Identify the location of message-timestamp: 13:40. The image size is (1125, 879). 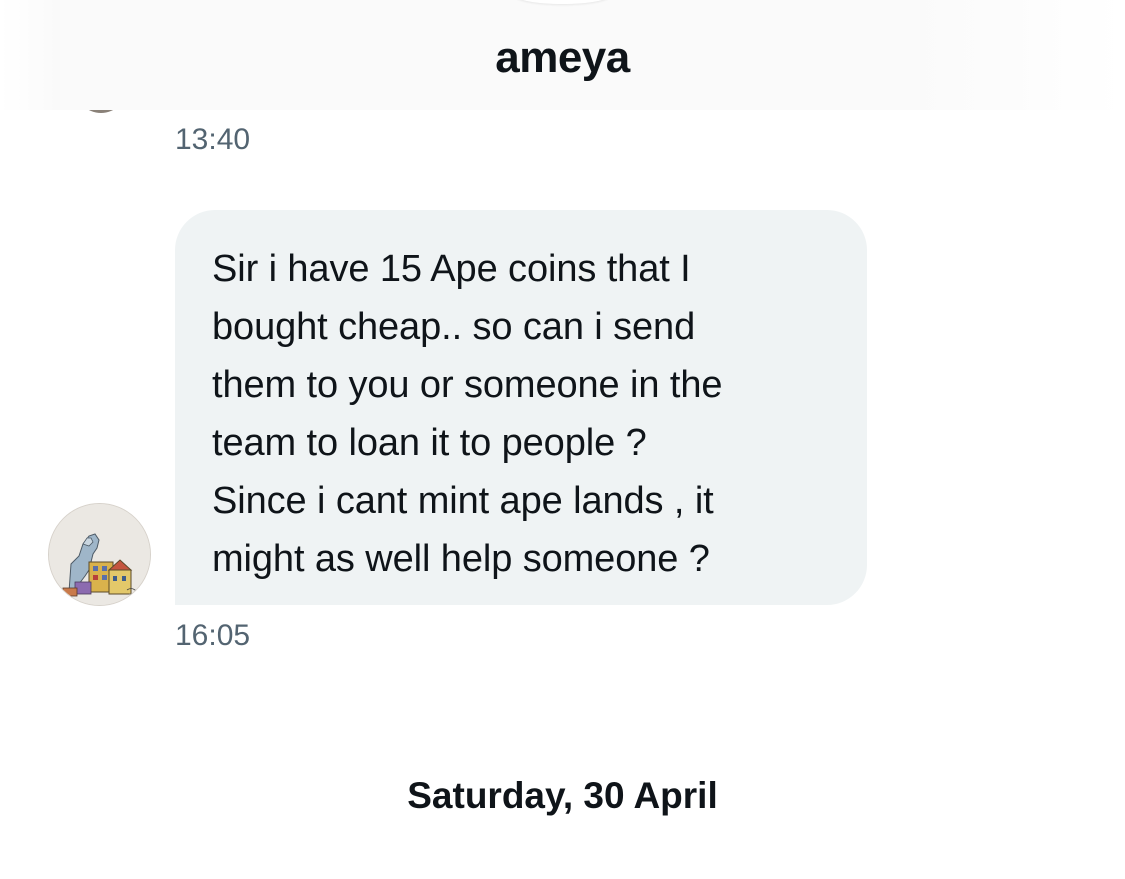
(213, 139).